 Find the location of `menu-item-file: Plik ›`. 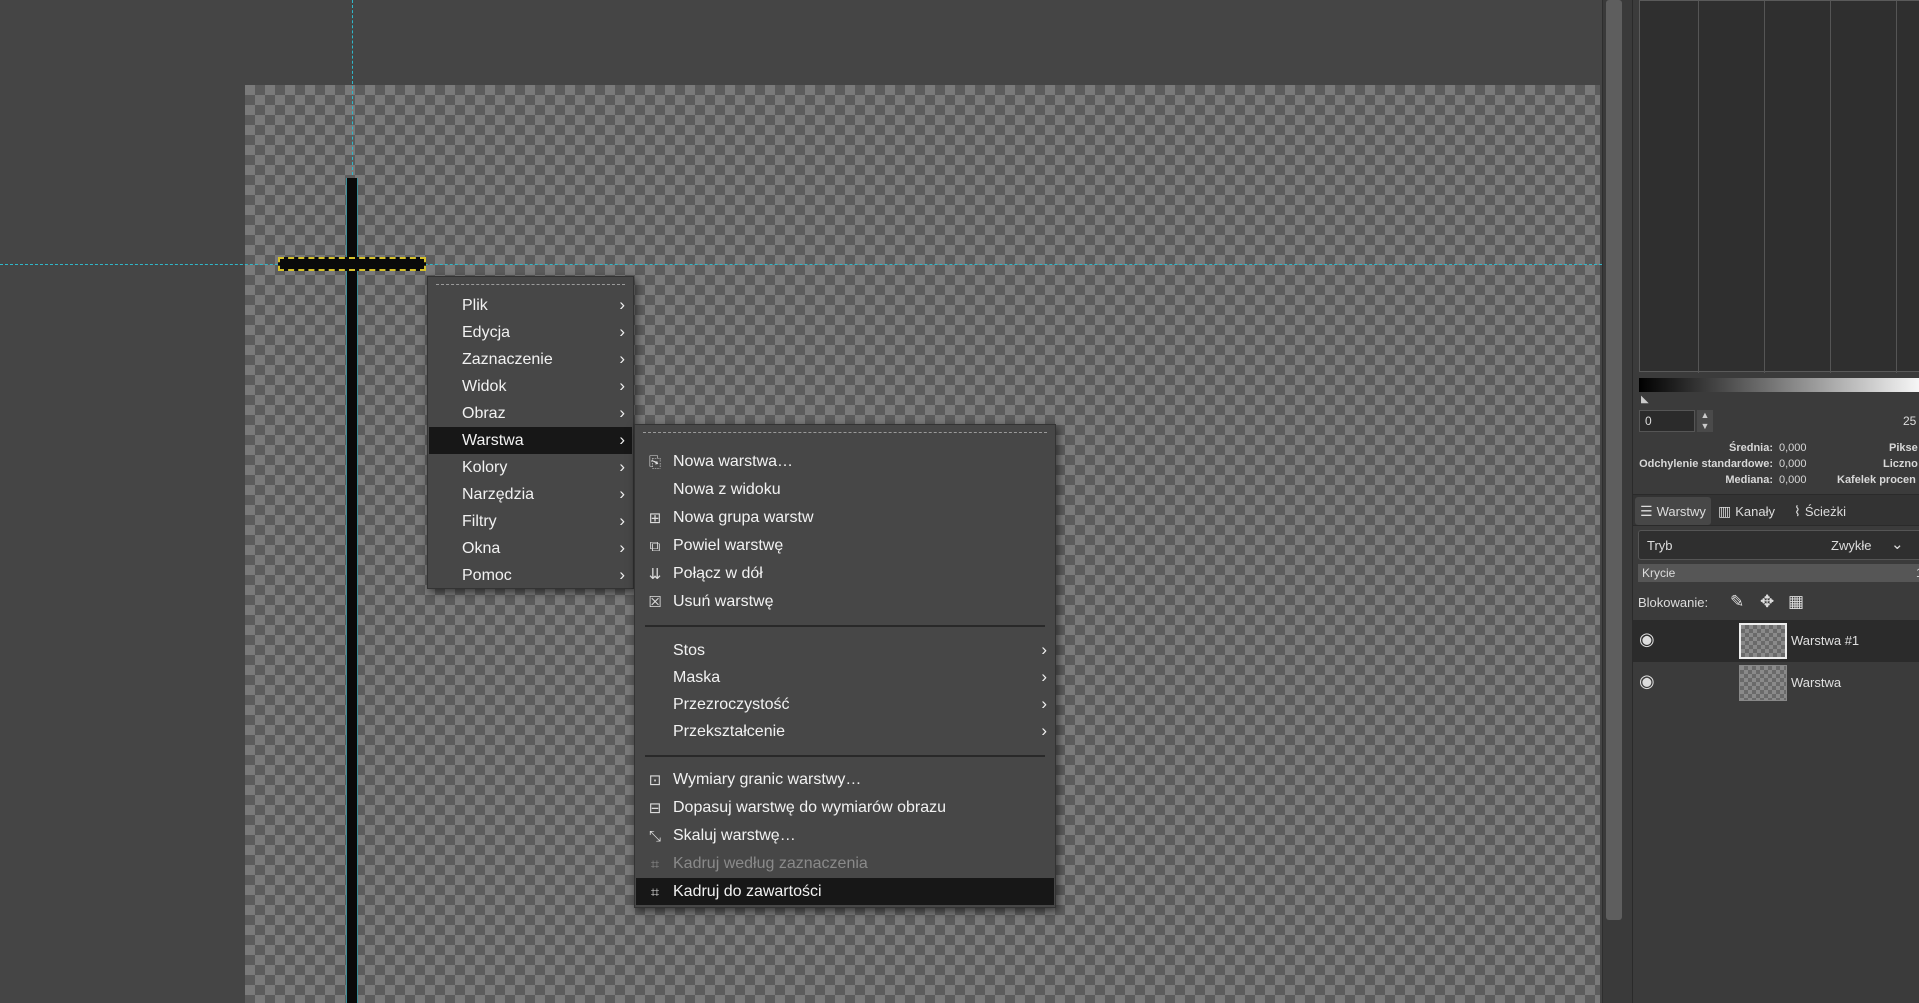

menu-item-file: Plik › is located at coordinates (530, 305).